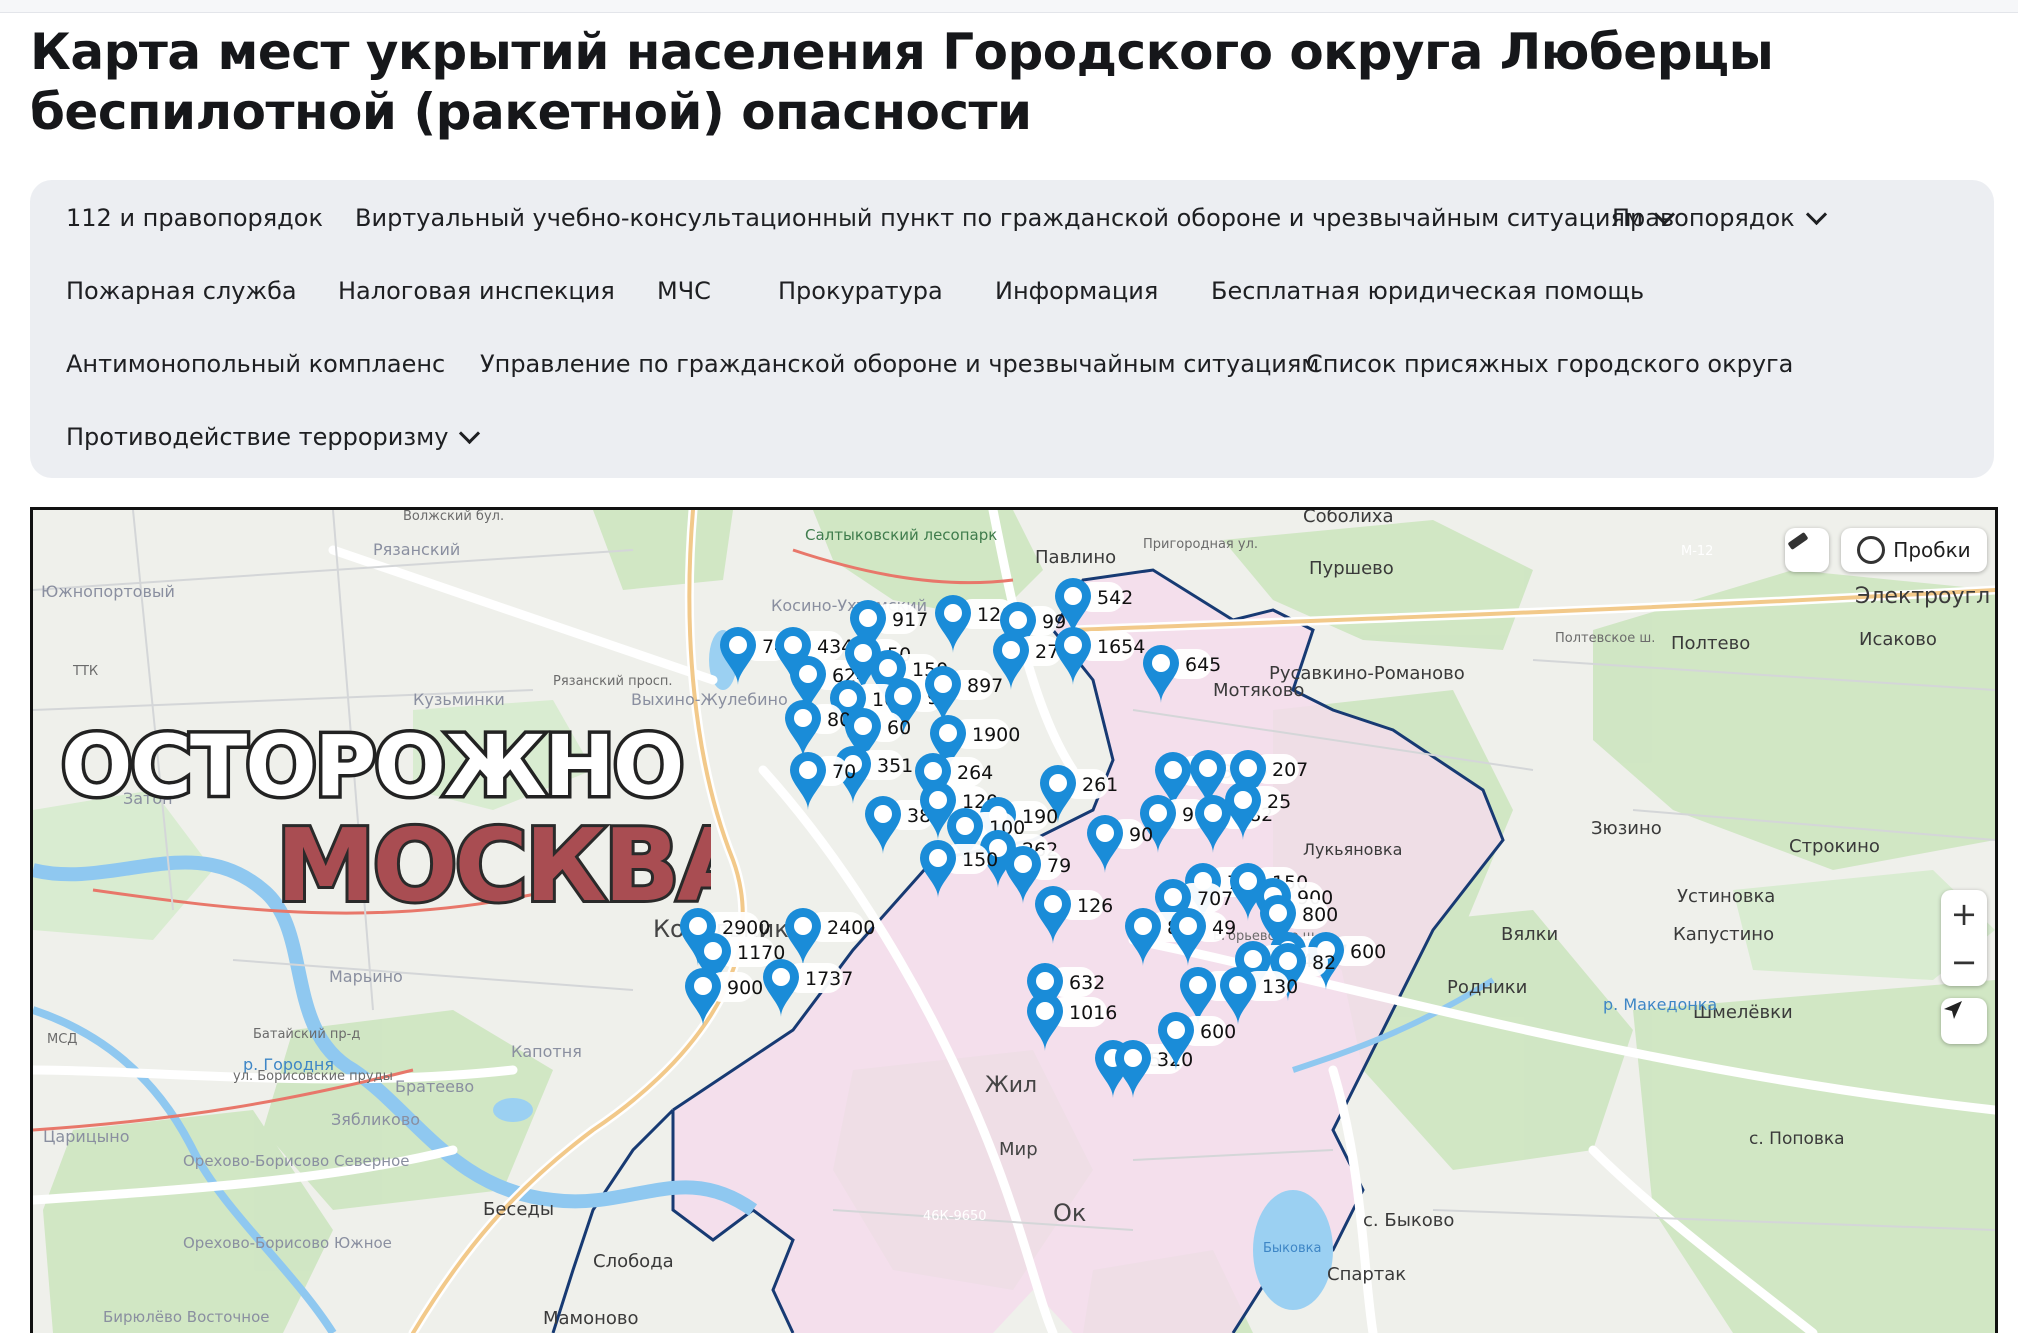 This screenshot has height=1333, width=2018. I want to click on marker-label: 1654, so click(1121, 647).